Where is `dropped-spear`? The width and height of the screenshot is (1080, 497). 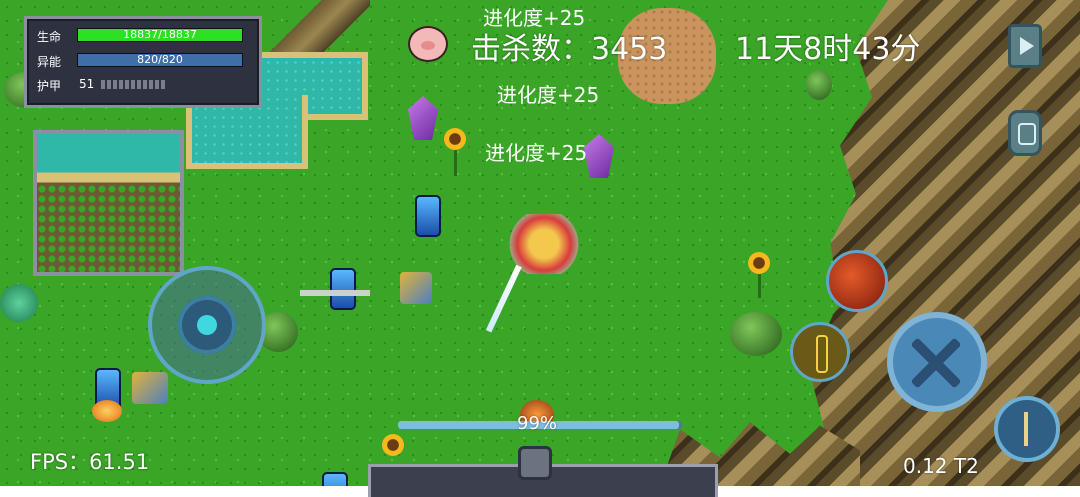 dropped-spear is located at coordinates (335, 293).